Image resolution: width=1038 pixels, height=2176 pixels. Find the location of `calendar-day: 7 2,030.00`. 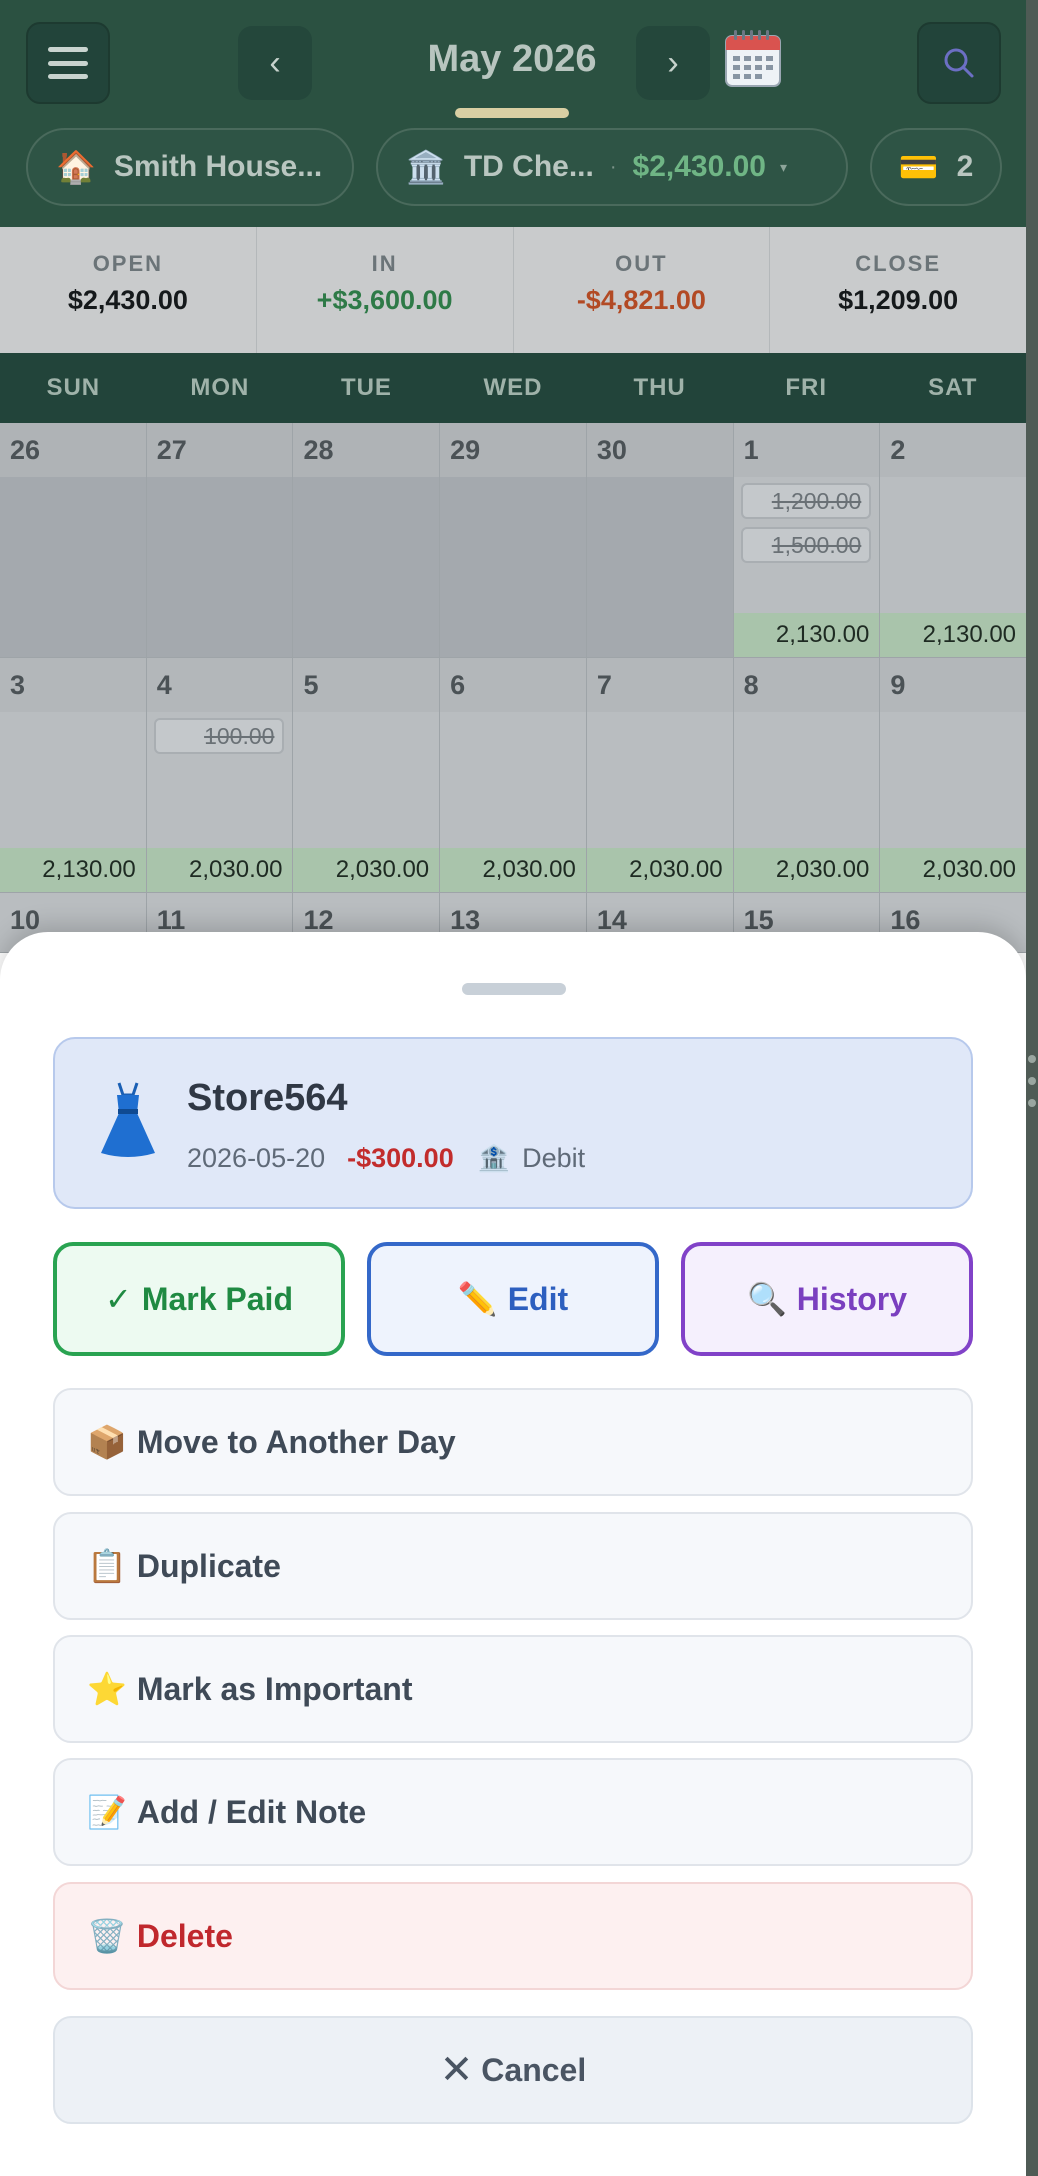

calendar-day: 7 2,030.00 is located at coordinates (660, 775).